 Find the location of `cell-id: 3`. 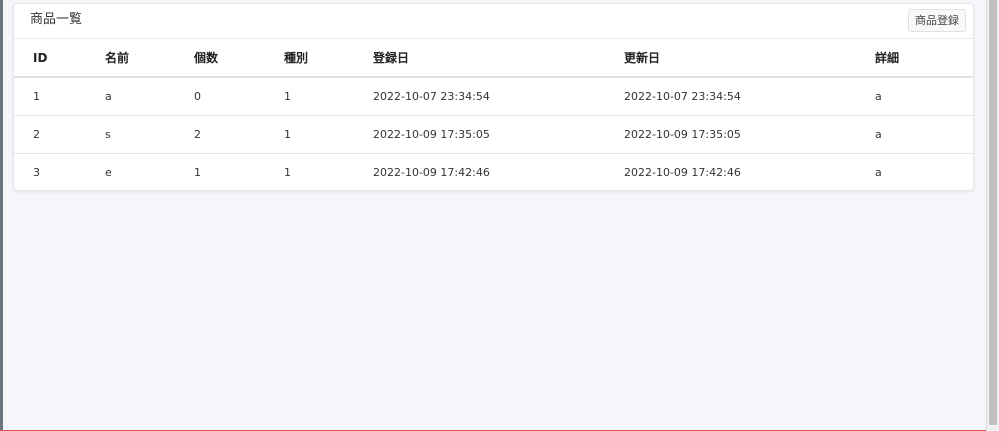

cell-id: 3 is located at coordinates (36, 172).